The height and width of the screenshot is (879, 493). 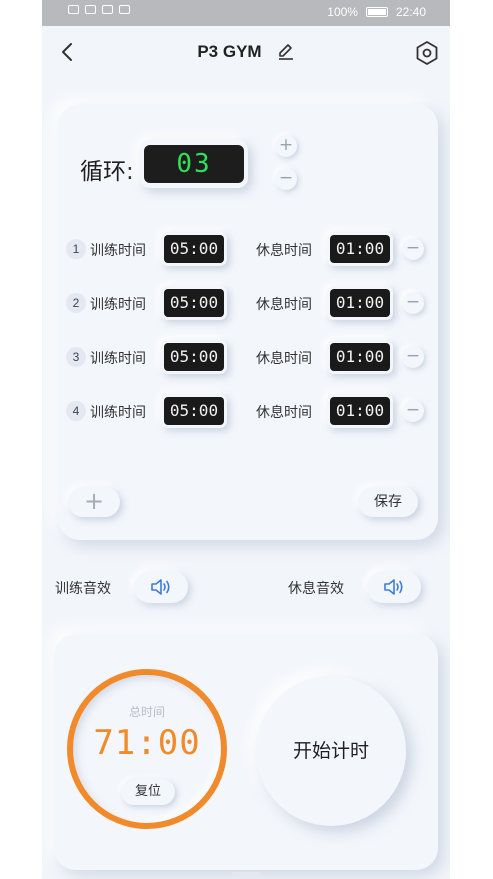 I want to click on add-interval-button: +, so click(x=94, y=502).